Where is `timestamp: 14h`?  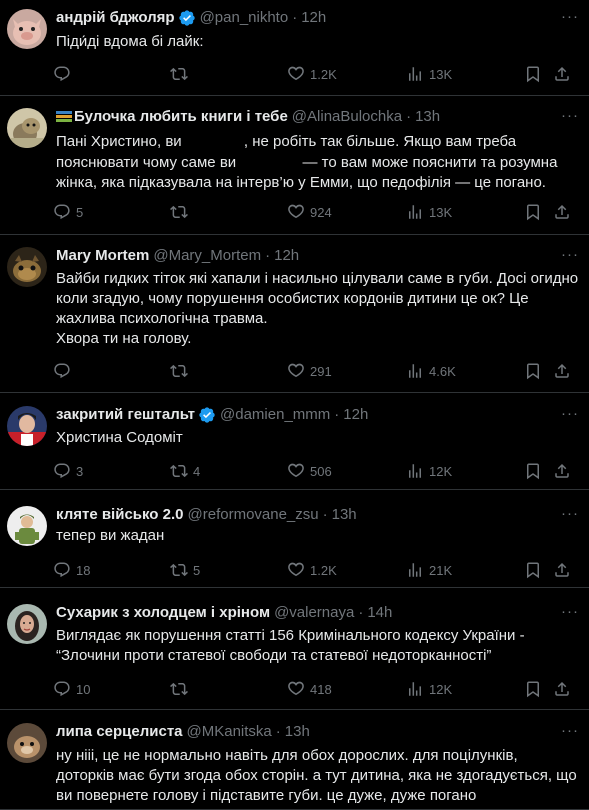 timestamp: 14h is located at coordinates (379, 613).